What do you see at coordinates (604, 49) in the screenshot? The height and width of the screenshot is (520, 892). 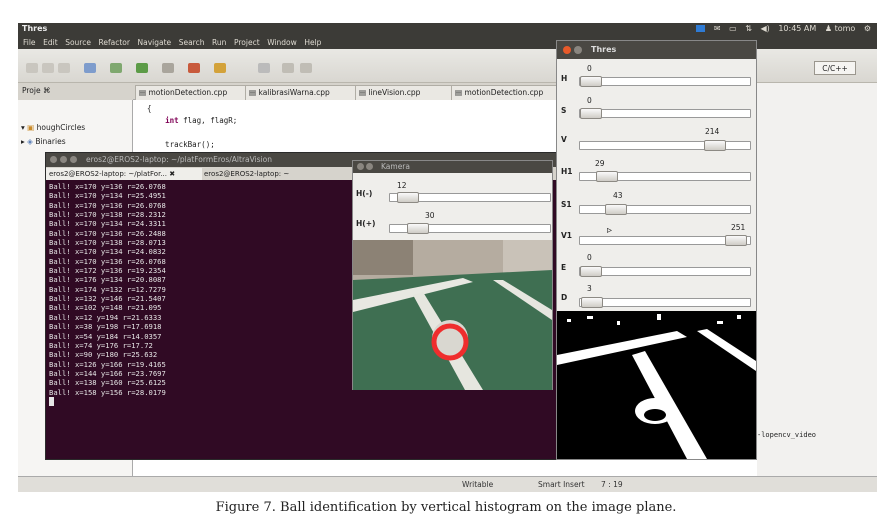 I see `thres-title: Thres` at bounding box center [604, 49].